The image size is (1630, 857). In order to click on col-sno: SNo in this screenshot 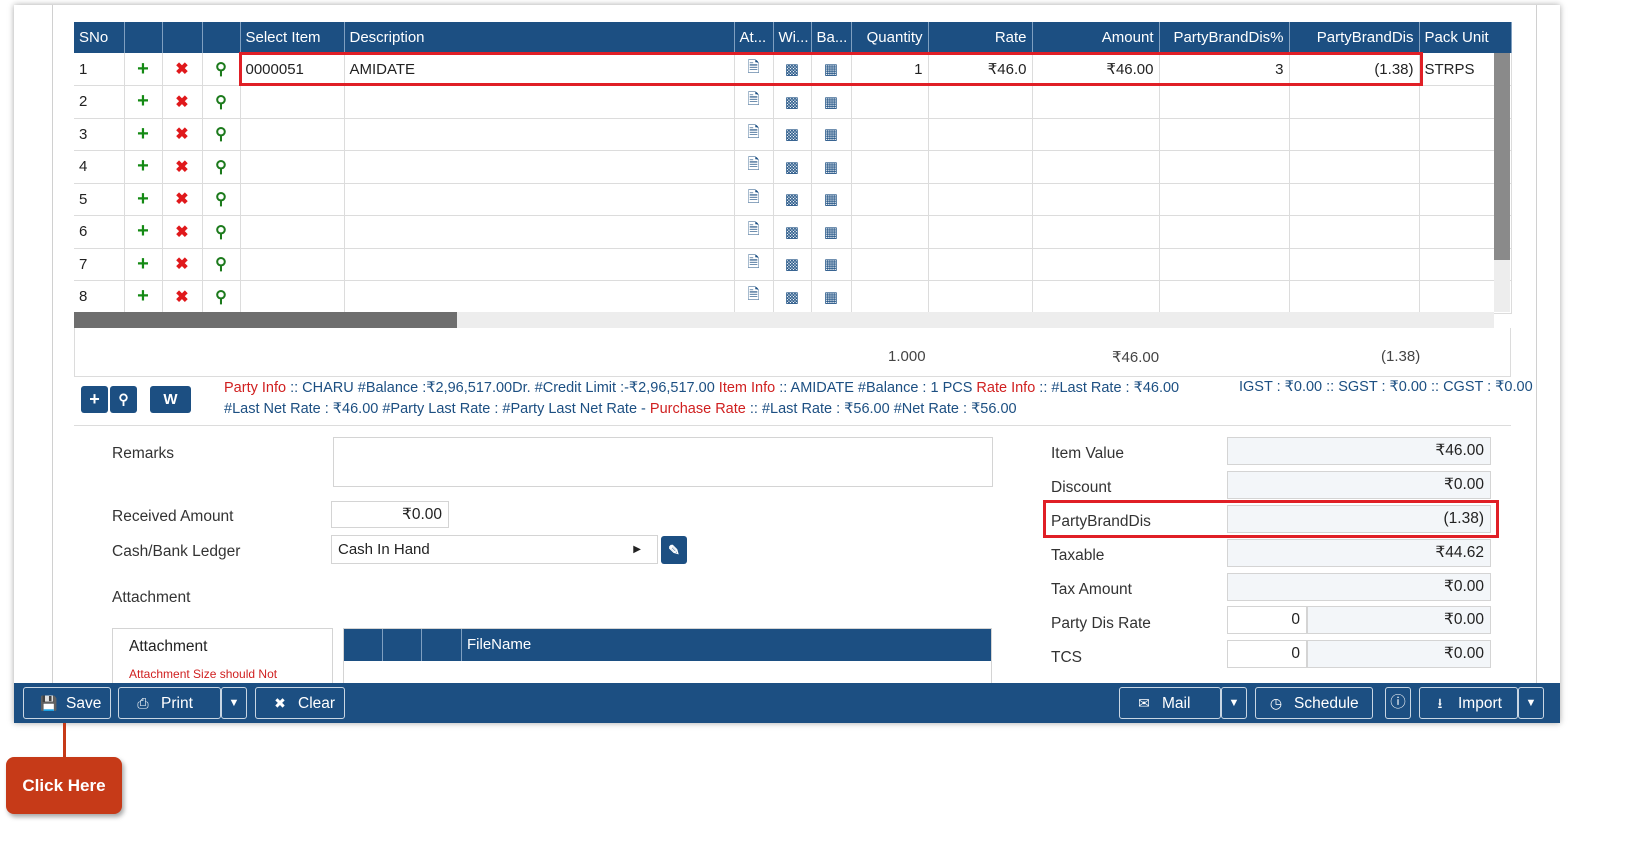, I will do `click(99, 37)`.